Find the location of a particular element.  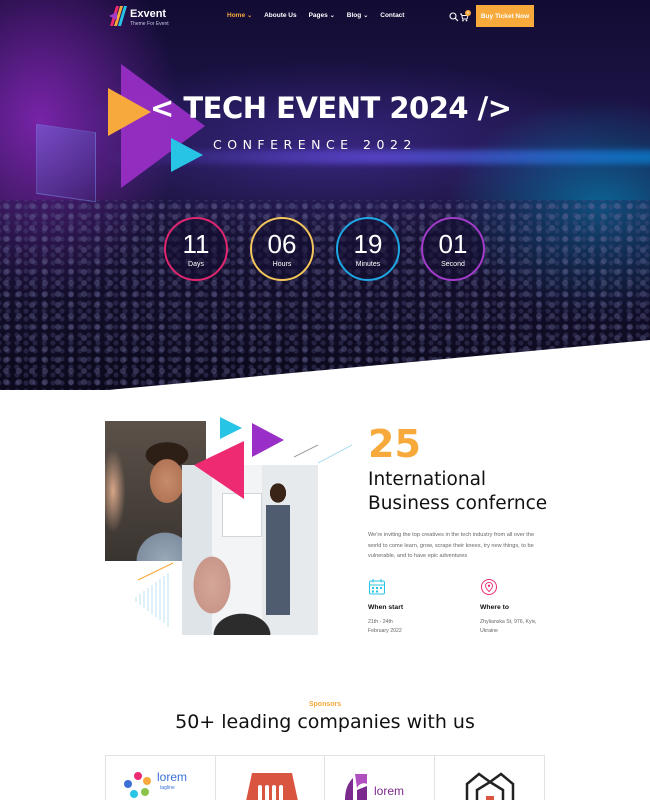

menu-item-home: Home ⌄ is located at coordinates (239, 15).